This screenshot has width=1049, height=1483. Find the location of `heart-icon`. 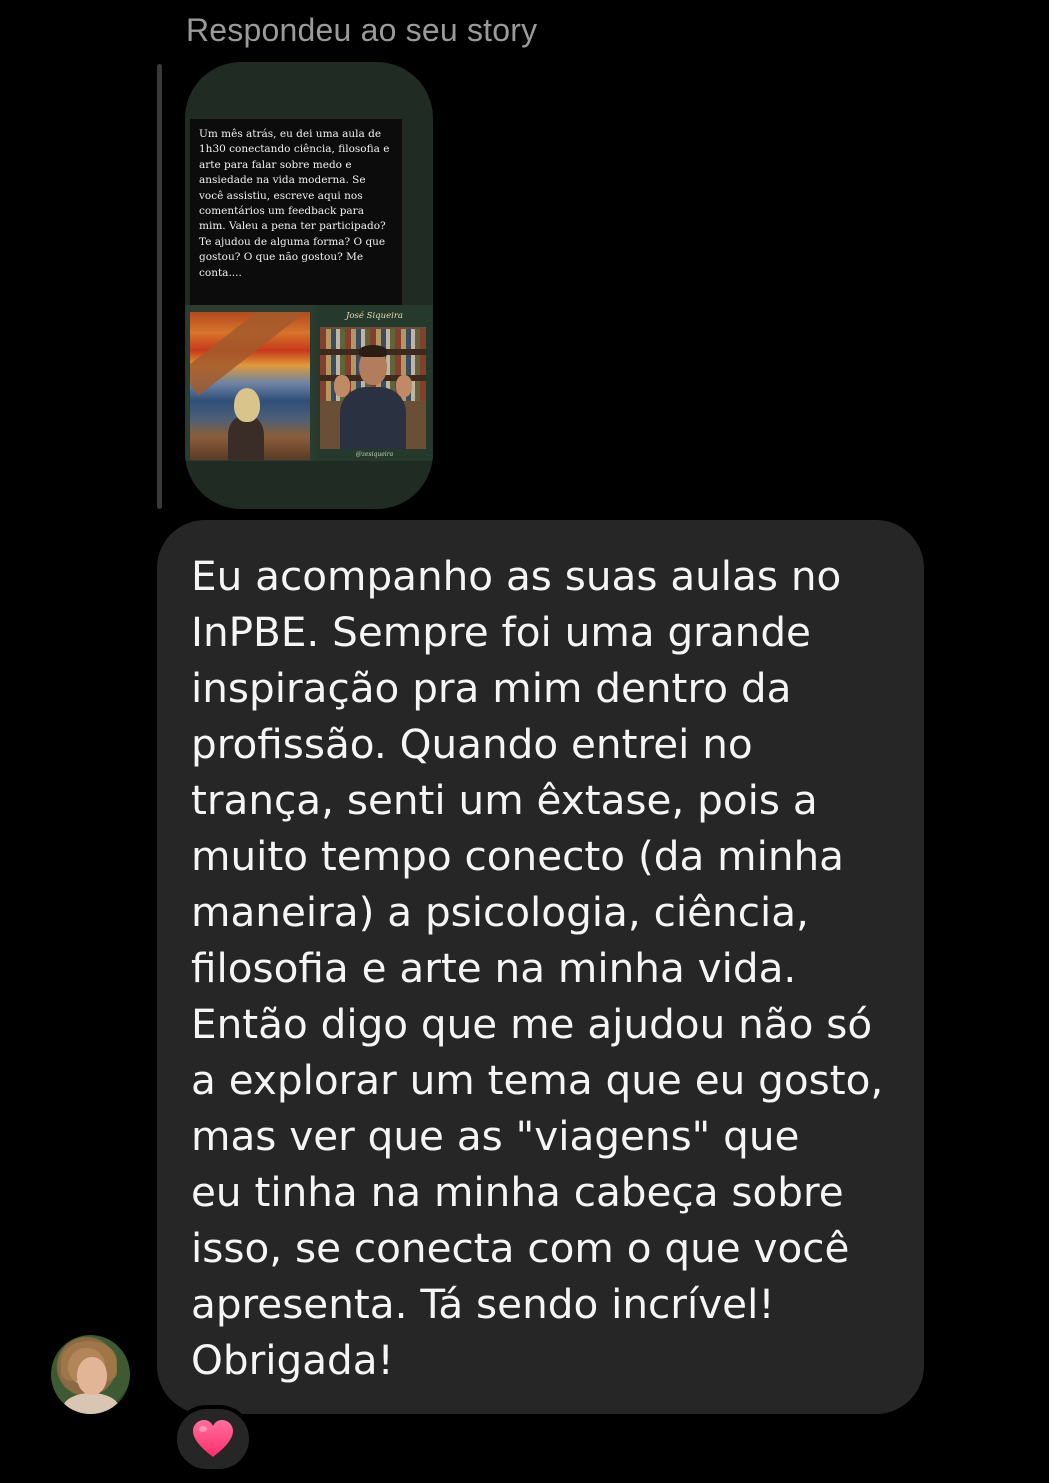

heart-icon is located at coordinates (213, 1438).